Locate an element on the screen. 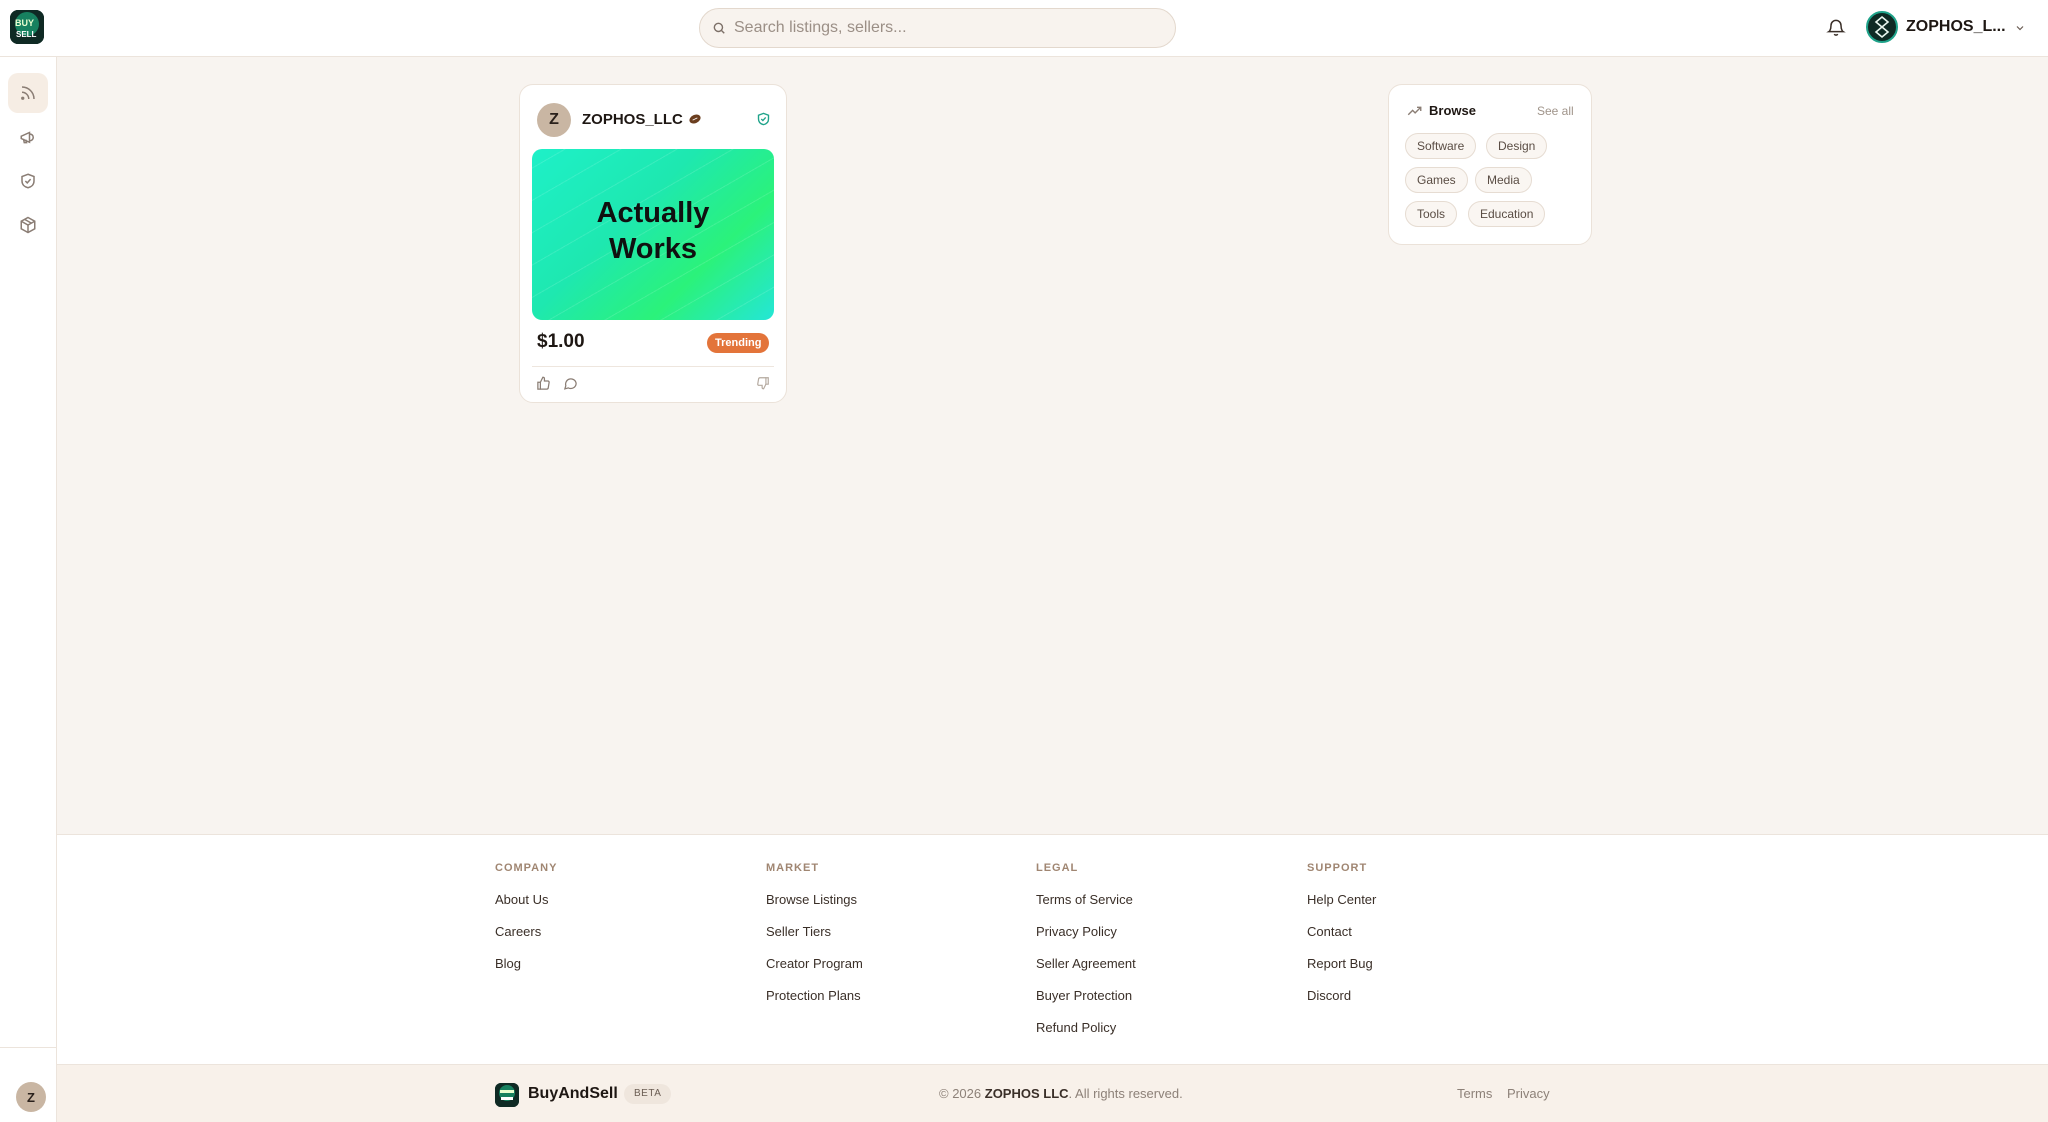 The image size is (2048, 1122). footer-link-creator-program: Creator Program is located at coordinates (814, 972).